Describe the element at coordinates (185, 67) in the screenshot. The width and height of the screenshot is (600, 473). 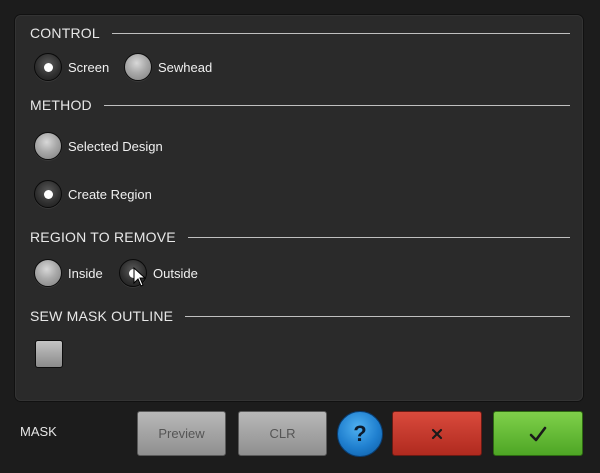
I see `control-sewhead-label: Sewhead` at that location.